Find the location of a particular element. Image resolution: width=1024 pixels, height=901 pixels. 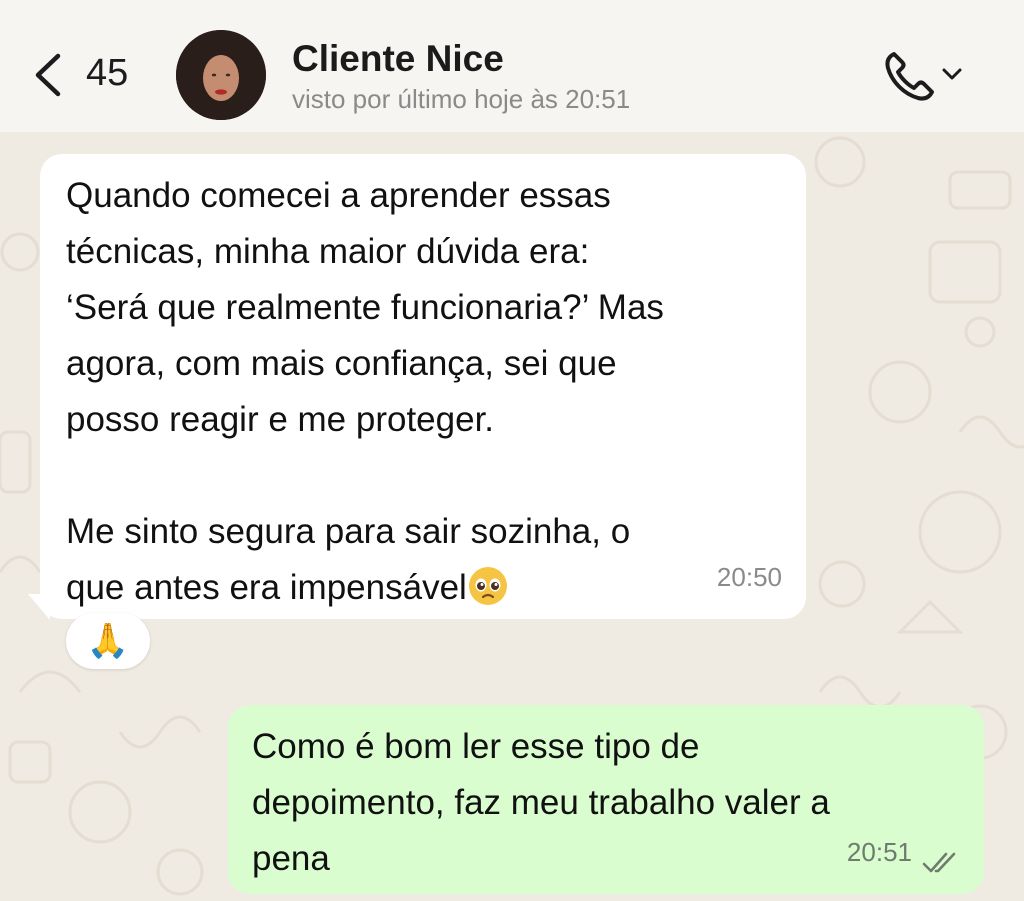

read-ticks-icon is located at coordinates (939, 862).